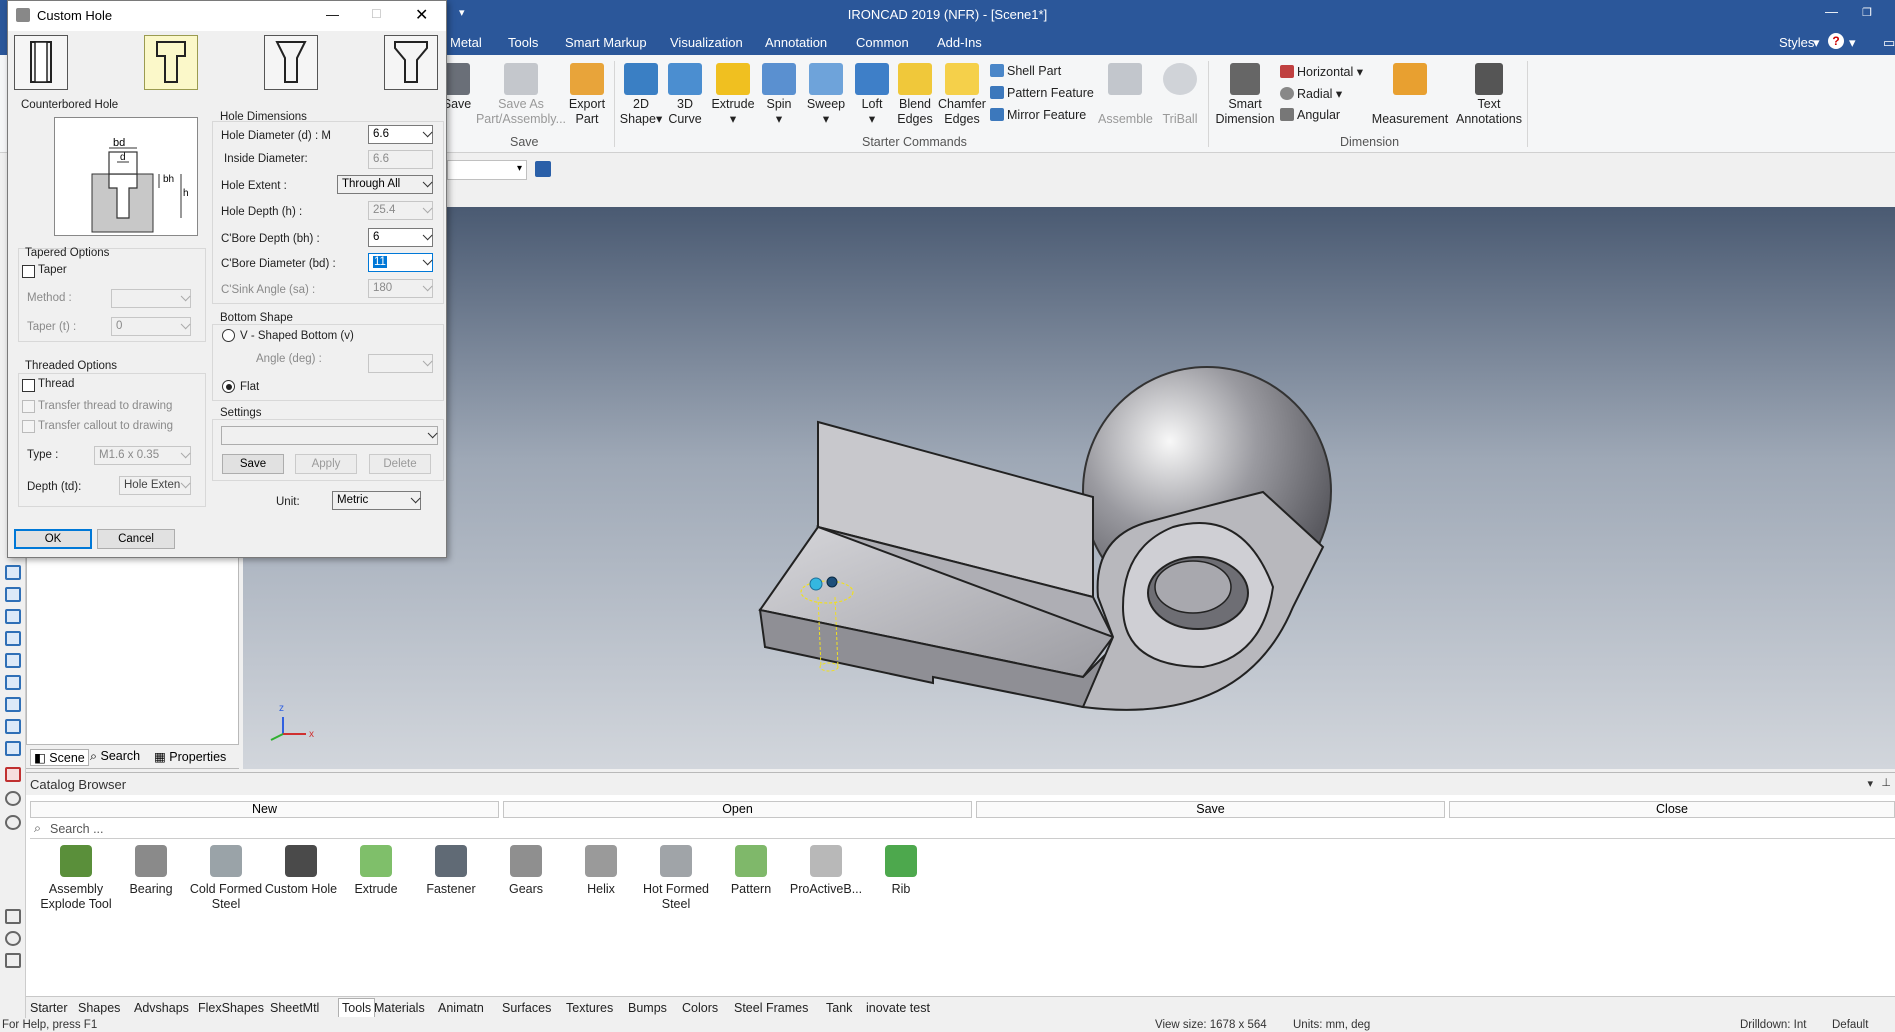 The height and width of the screenshot is (1032, 1895). What do you see at coordinates (1489, 95) in the screenshot?
I see `text-annotations-button: Text Annotations` at bounding box center [1489, 95].